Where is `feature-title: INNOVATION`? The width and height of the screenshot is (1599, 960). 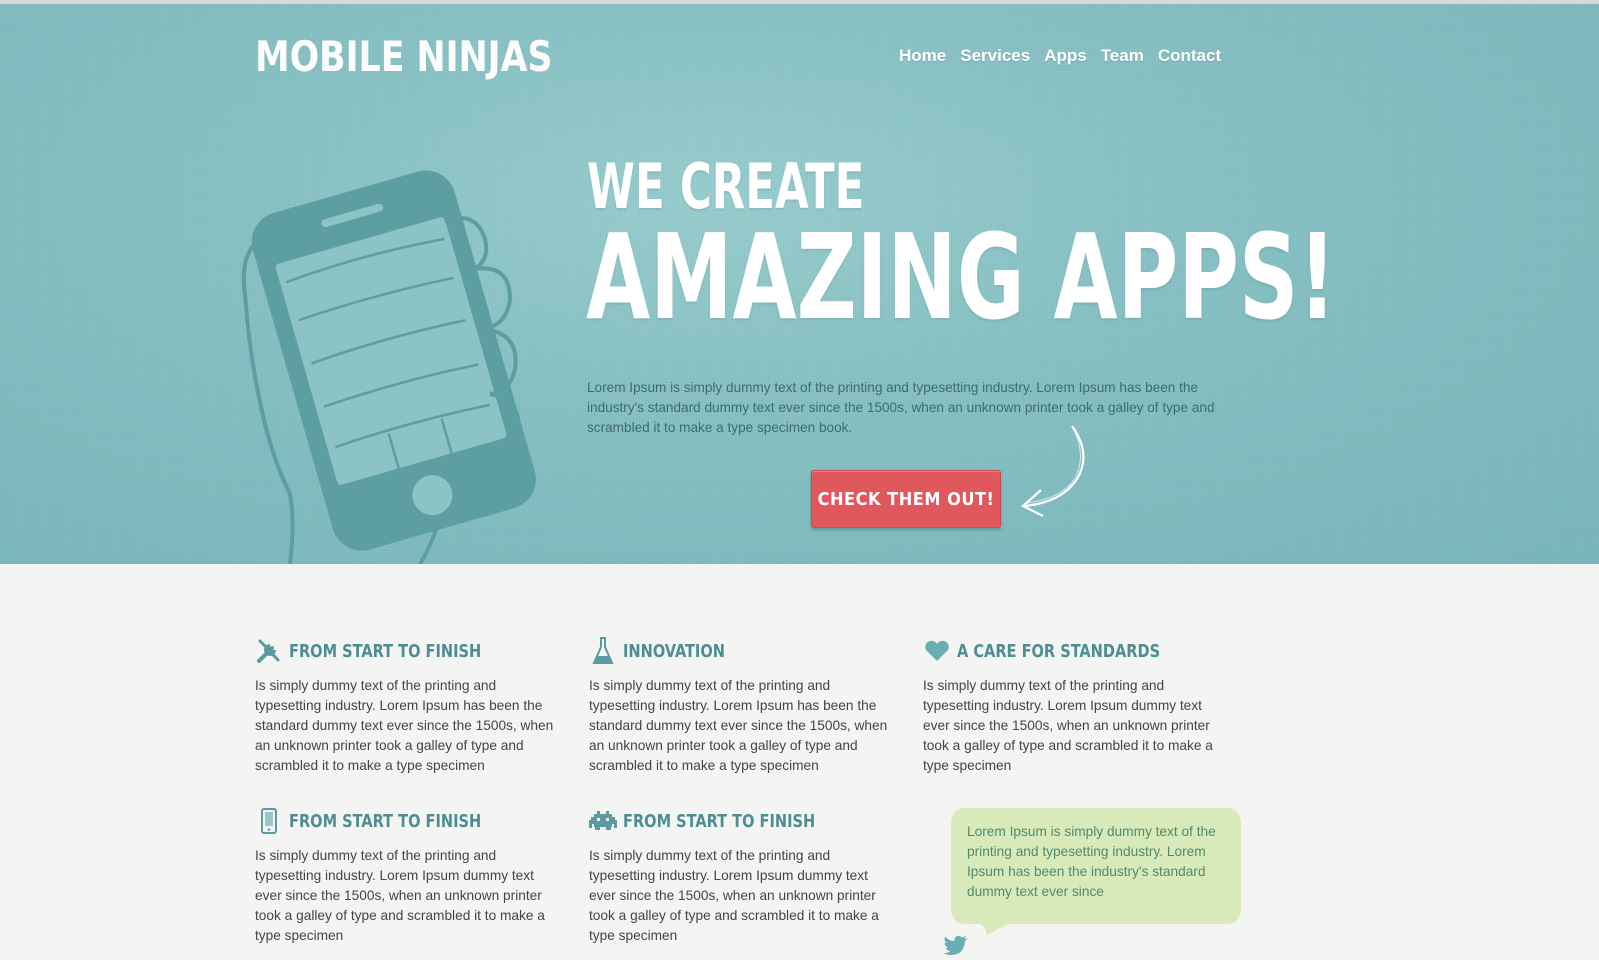
feature-title: INNOVATION is located at coordinates (674, 651).